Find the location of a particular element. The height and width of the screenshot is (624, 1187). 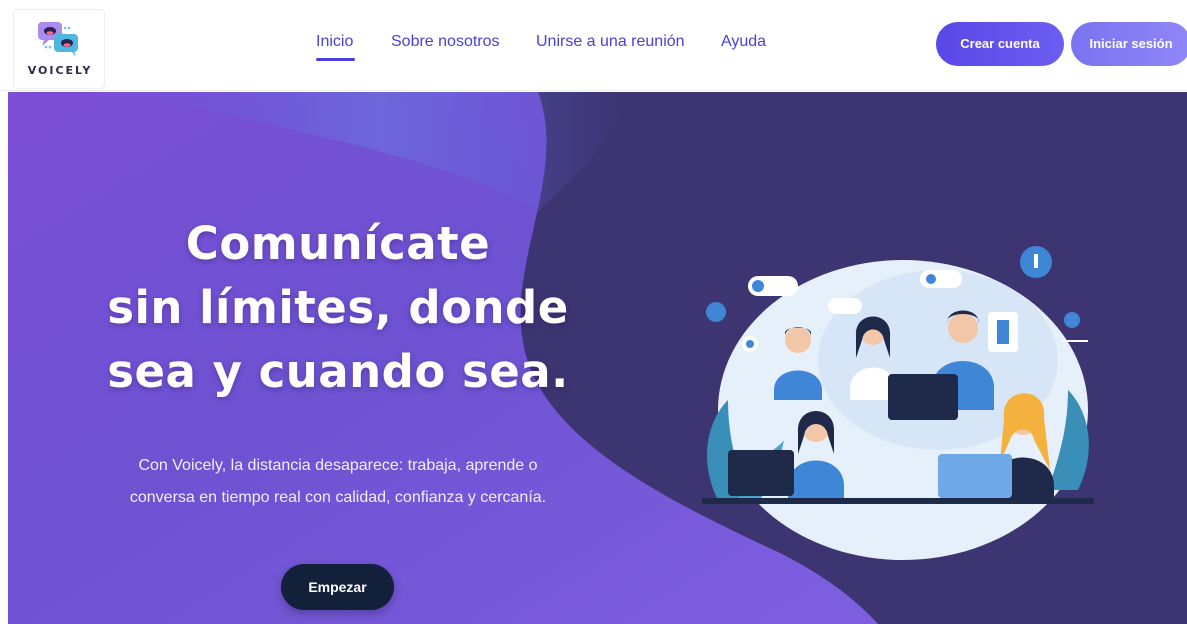

login-button: Iniciar sesión is located at coordinates (1129, 44).